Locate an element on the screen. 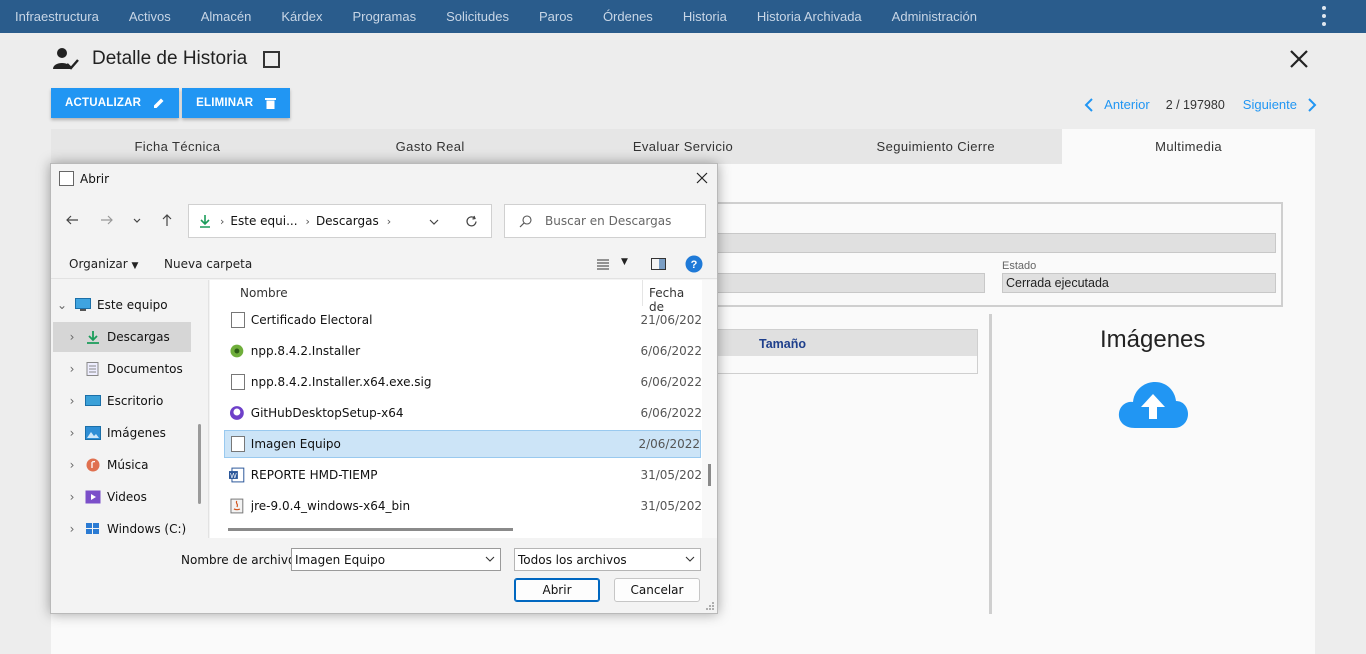 The image size is (1366, 654). column-name: Nombre is located at coordinates (264, 293).